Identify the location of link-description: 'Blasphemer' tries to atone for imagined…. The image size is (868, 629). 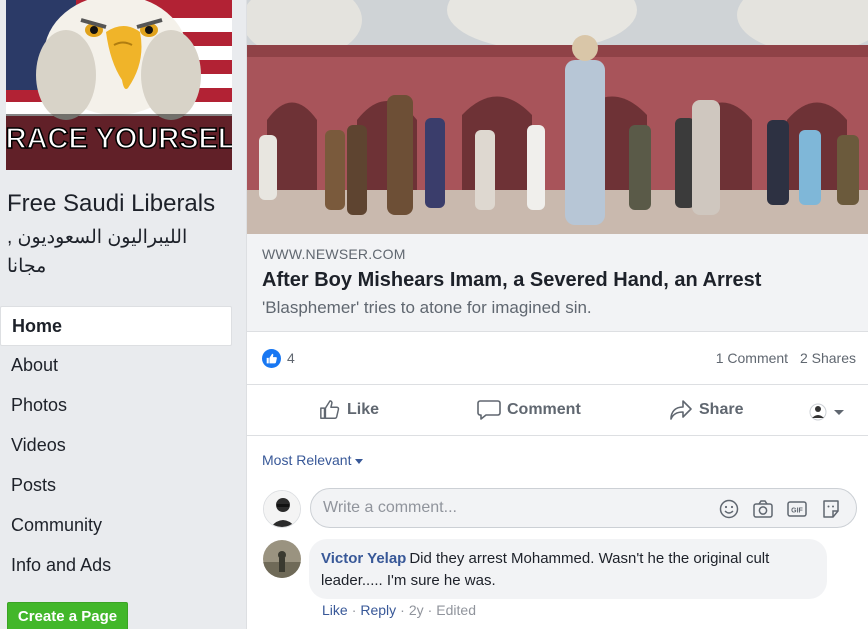
(427, 307).